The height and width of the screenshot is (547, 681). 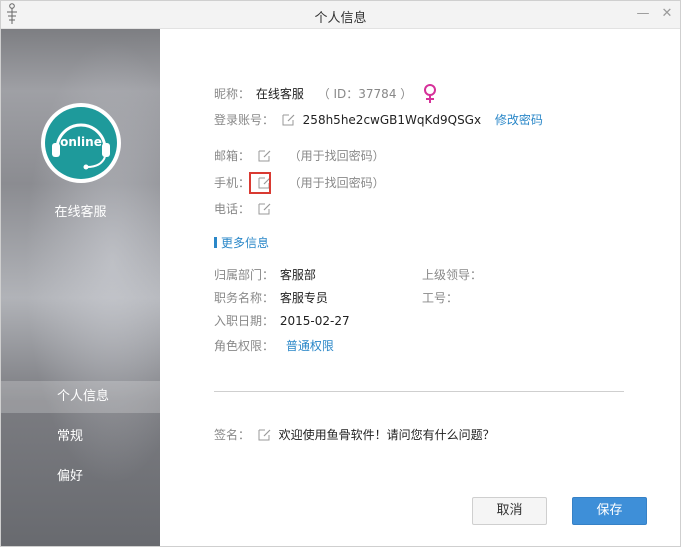 I want to click on role-label: 角色权限：, so click(x=244, y=346).